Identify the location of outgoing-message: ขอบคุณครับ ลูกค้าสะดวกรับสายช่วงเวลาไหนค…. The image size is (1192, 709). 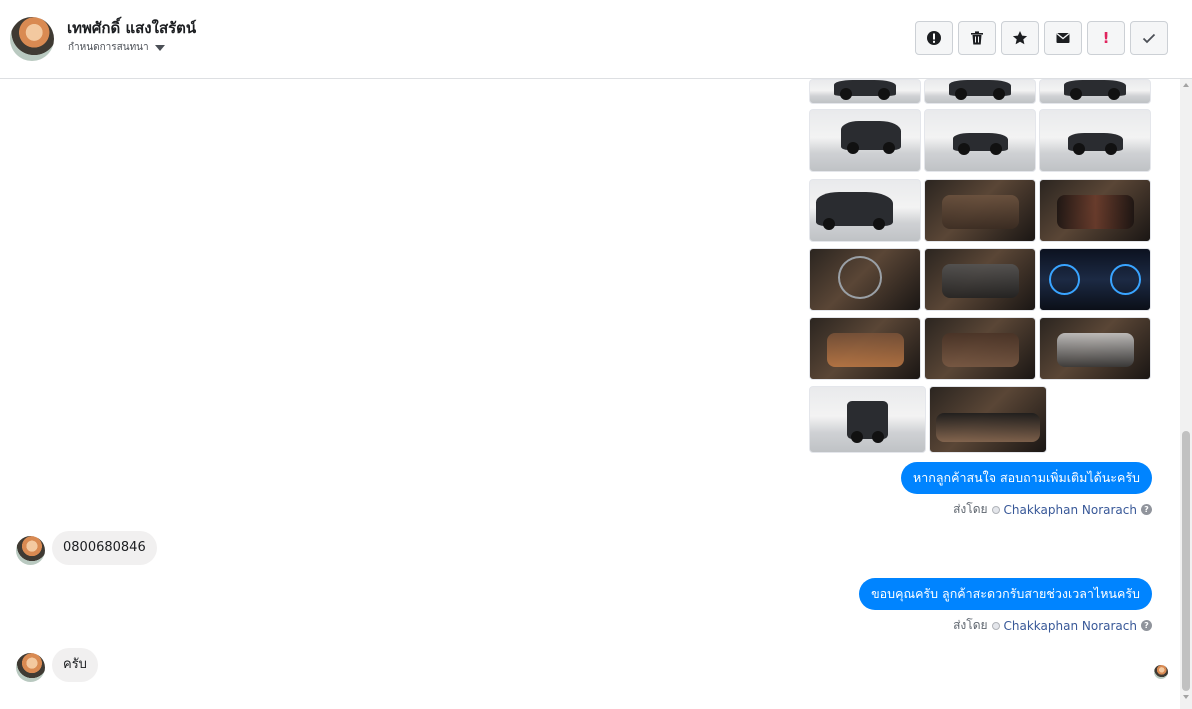
(1005, 594).